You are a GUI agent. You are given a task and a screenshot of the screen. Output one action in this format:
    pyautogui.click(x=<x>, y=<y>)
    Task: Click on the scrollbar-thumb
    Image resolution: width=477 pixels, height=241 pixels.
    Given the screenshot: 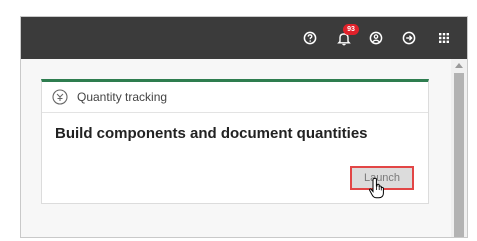 What is the action you would take?
    pyautogui.click(x=459, y=155)
    